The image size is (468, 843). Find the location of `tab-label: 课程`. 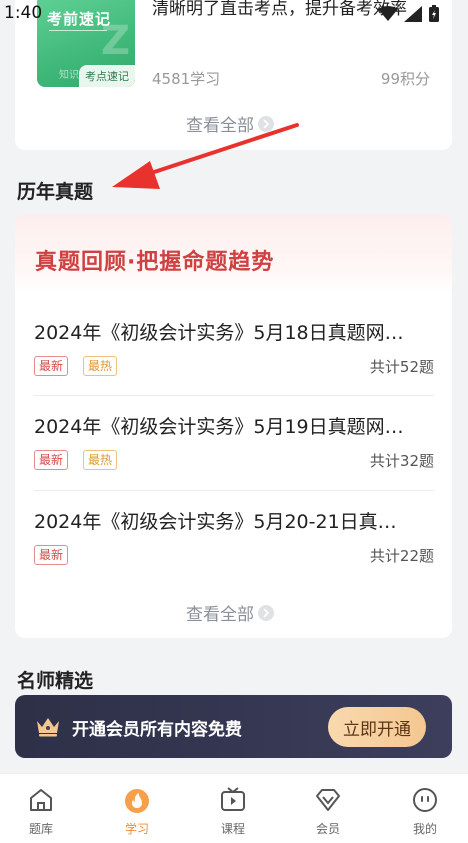

tab-label: 课程 is located at coordinates (232, 829).